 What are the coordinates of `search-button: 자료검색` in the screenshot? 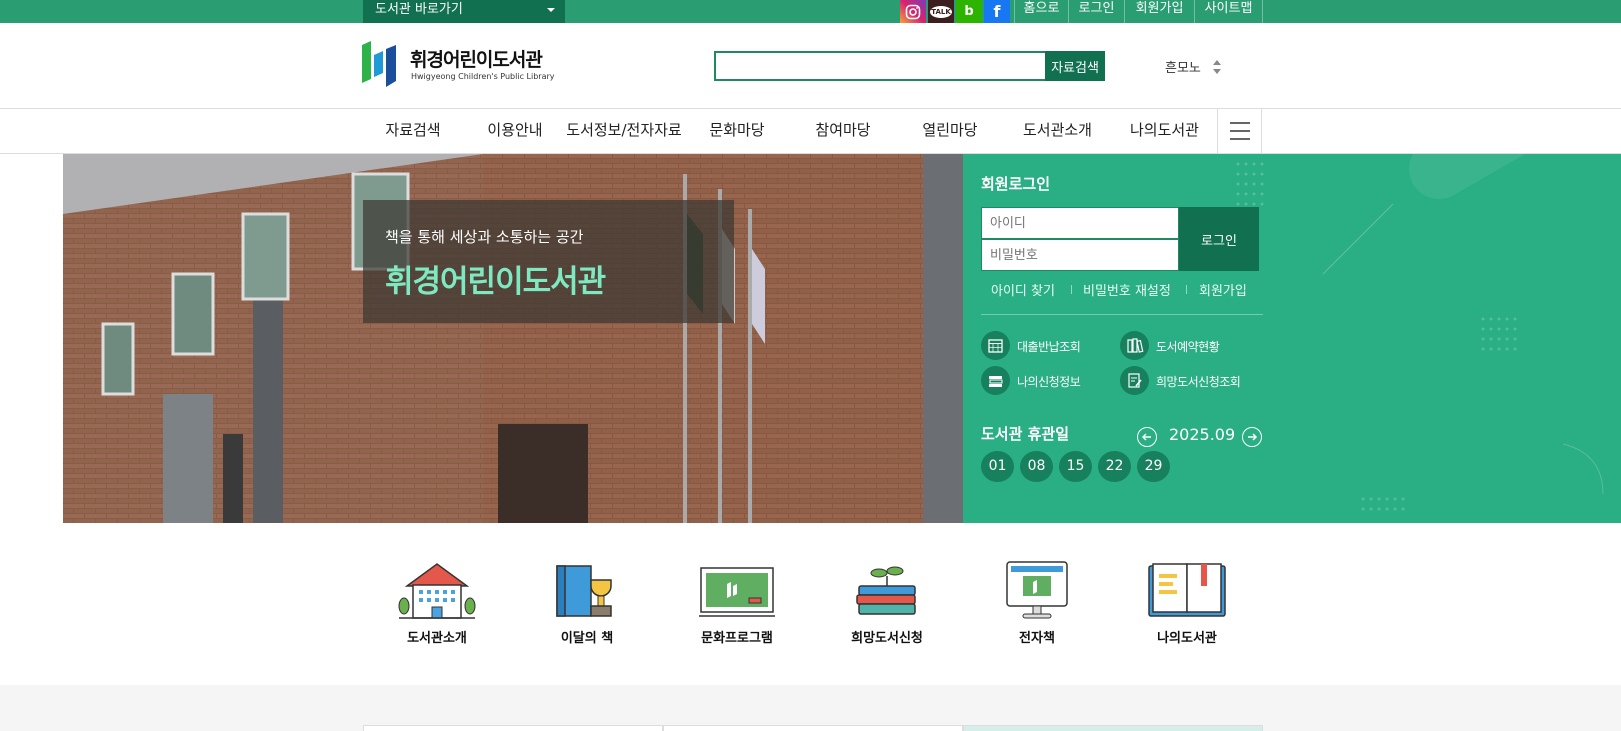 It's located at (1075, 66).